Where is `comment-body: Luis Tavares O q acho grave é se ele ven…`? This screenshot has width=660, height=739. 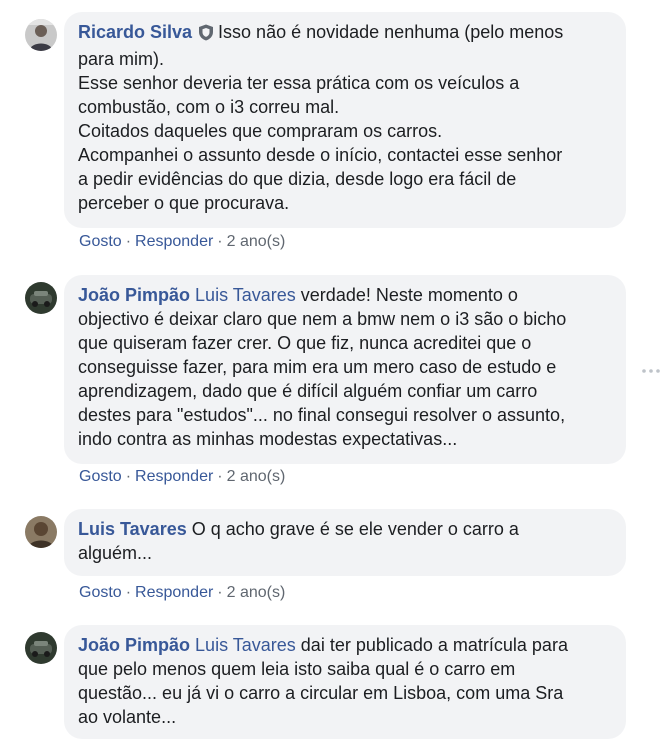 comment-body: Luis Tavares O q acho grave é se ele ven… is located at coordinates (345, 541).